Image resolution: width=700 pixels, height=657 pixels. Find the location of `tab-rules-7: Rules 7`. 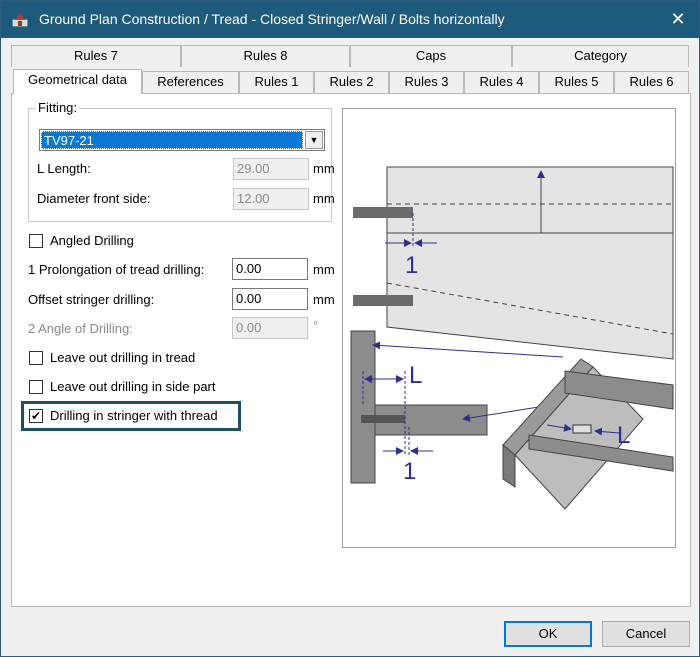

tab-rules-7: Rules 7 is located at coordinates (96, 56).